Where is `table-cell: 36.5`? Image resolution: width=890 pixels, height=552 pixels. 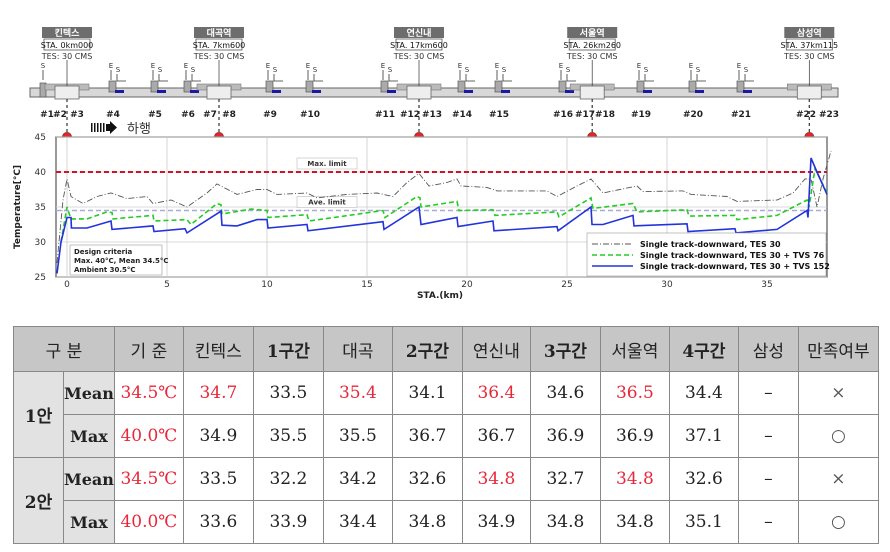
table-cell: 36.5 is located at coordinates (634, 393).